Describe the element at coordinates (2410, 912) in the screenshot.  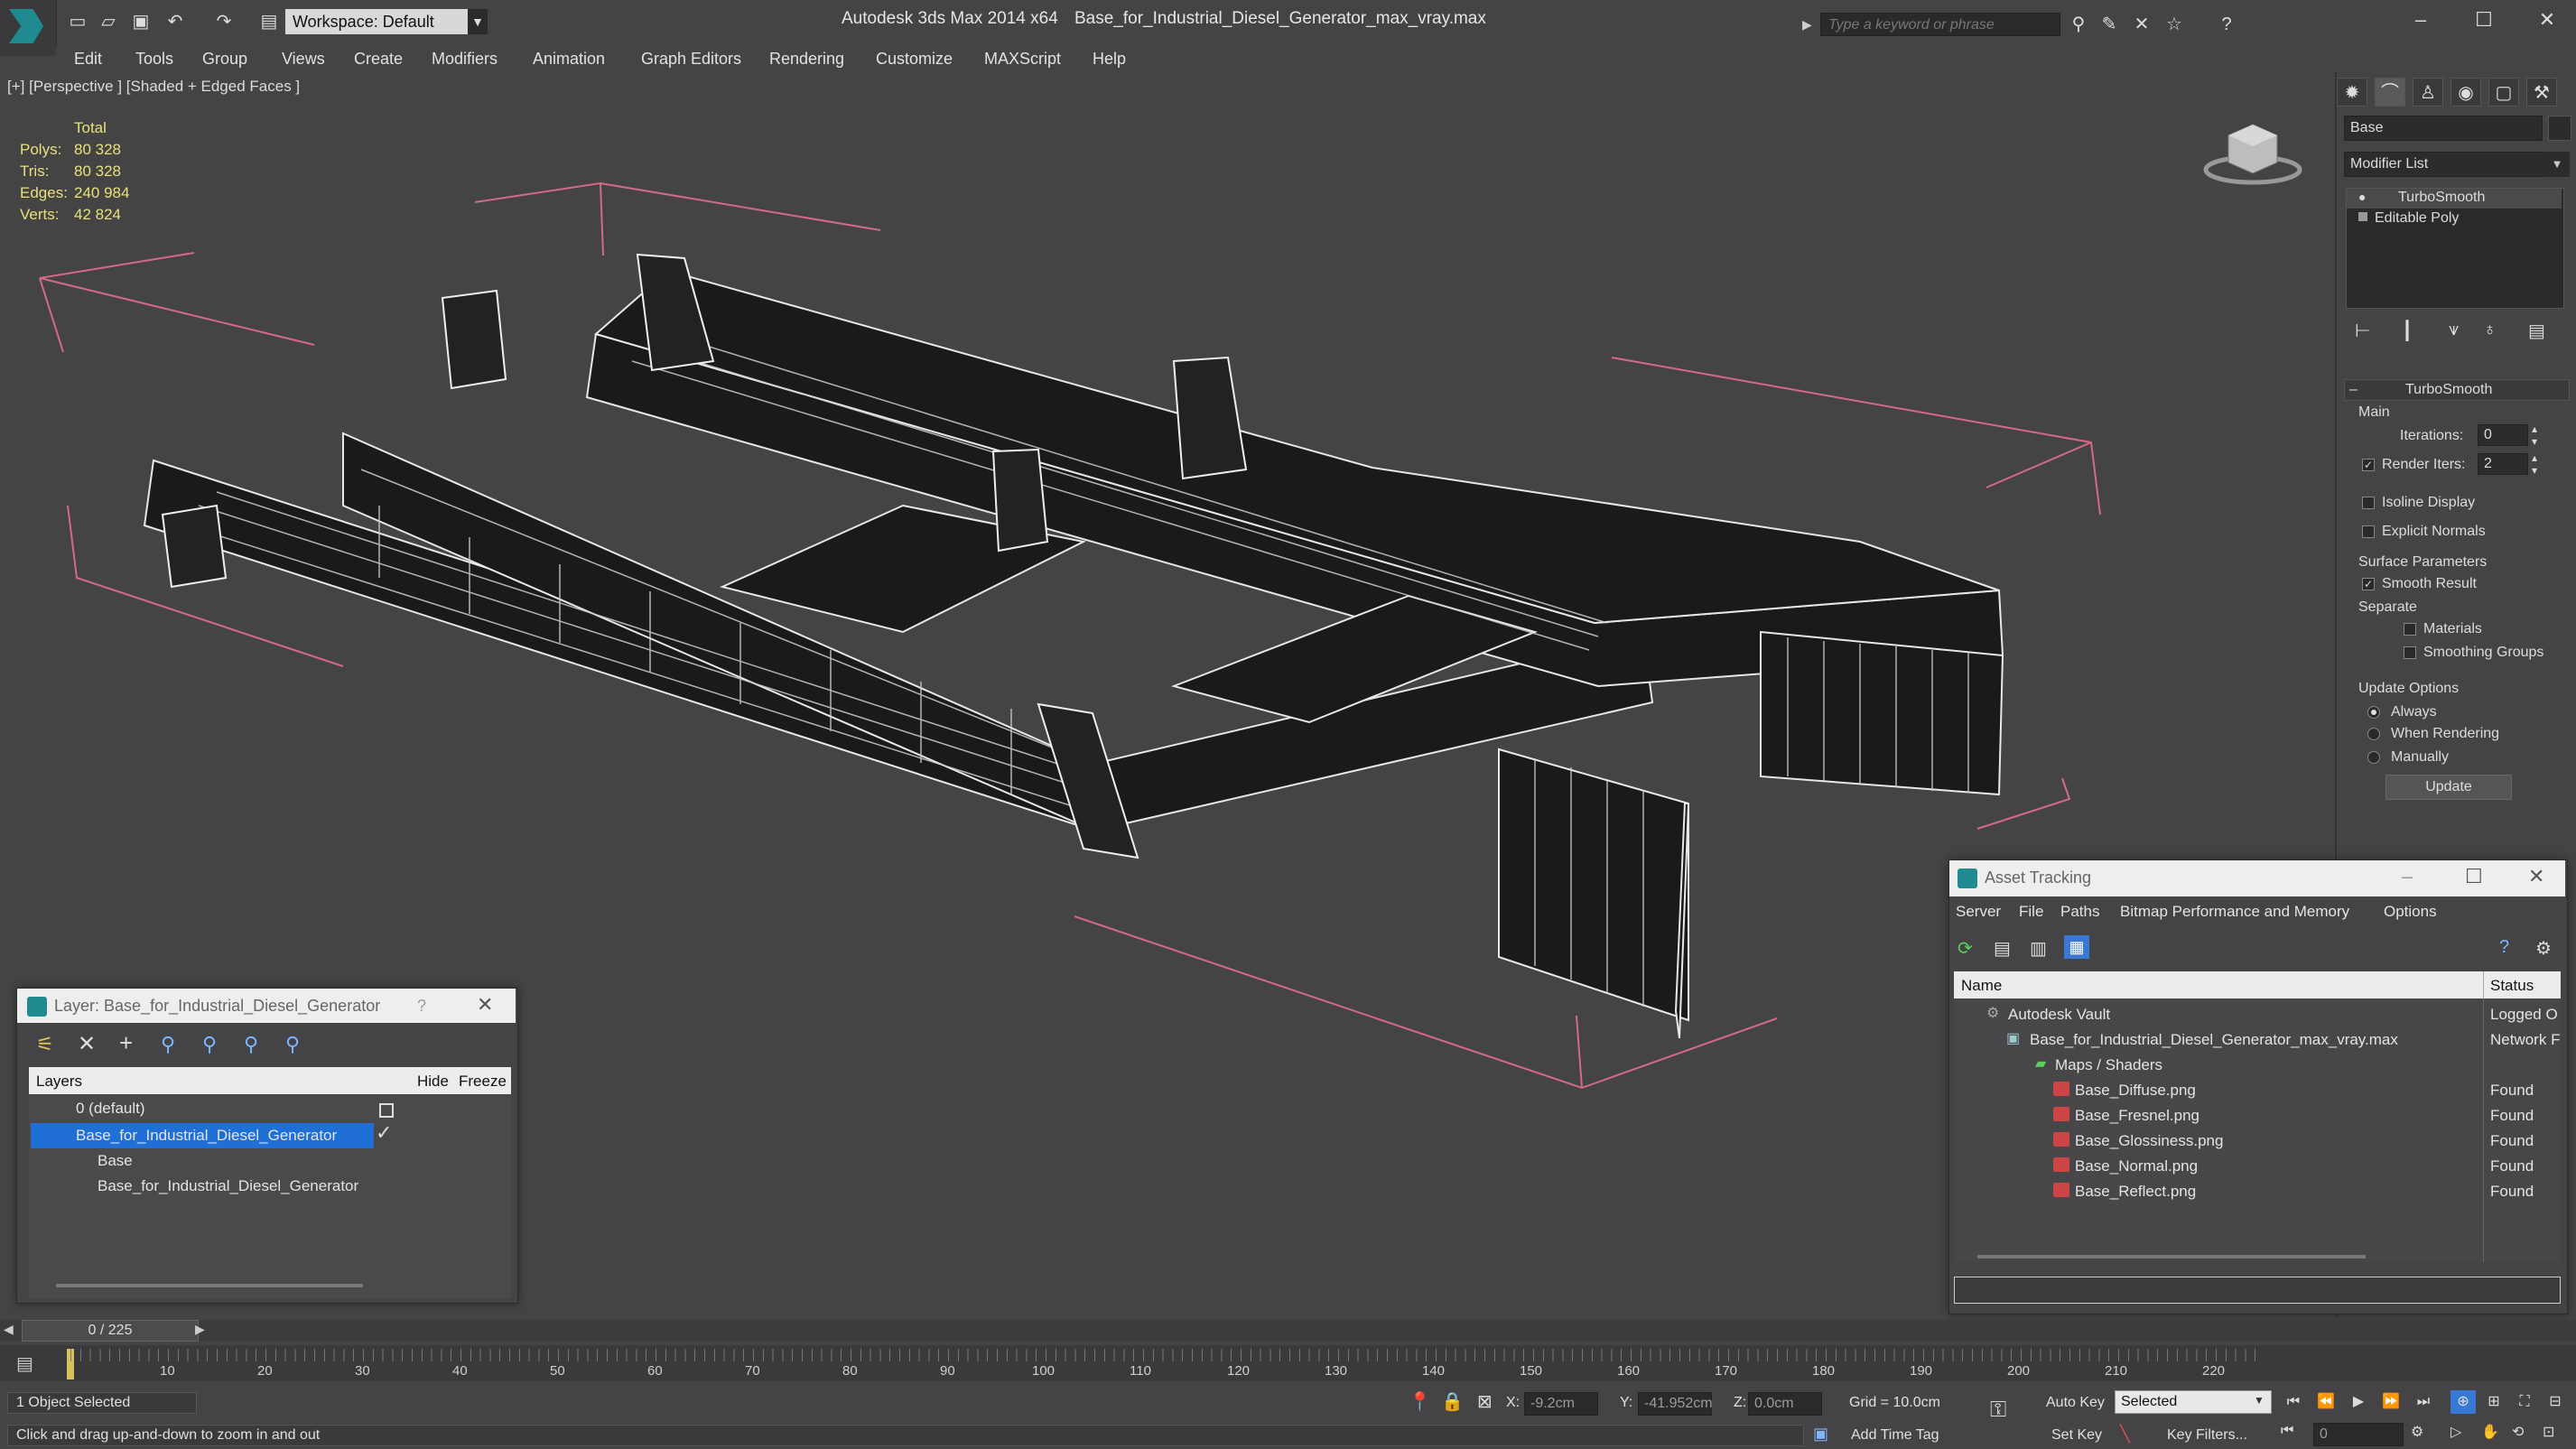
I see `menu-options: Options` at that location.